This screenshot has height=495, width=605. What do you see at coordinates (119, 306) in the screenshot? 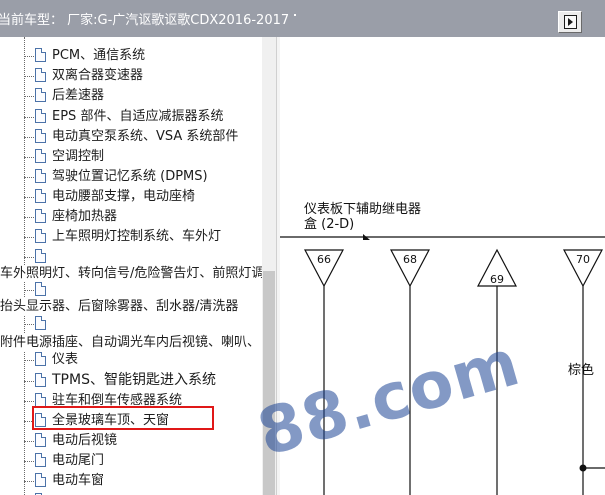
I see `tree-category: 抬头显示器、后窗除雾器、刮水器/清洗器` at bounding box center [119, 306].